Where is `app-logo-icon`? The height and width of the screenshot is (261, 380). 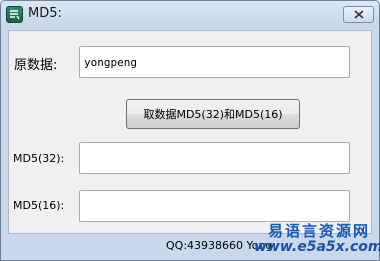
app-logo-icon is located at coordinates (14, 14).